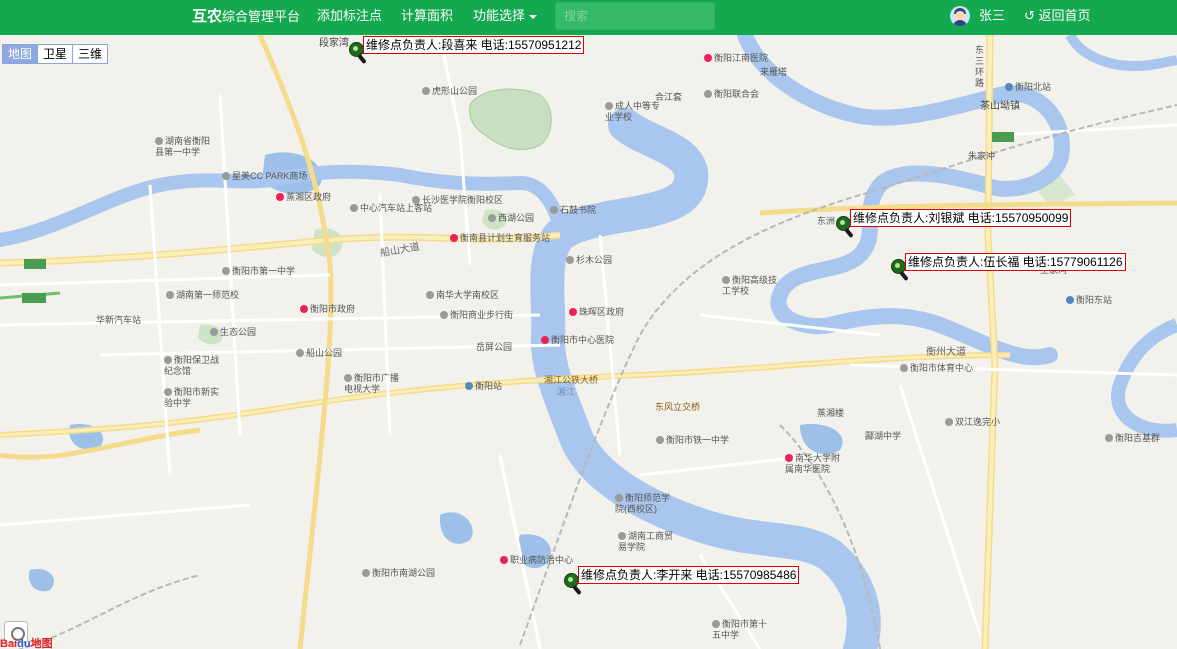 This screenshot has height=649, width=1177. I want to click on map-type-satellite: 卫星, so click(54, 54).